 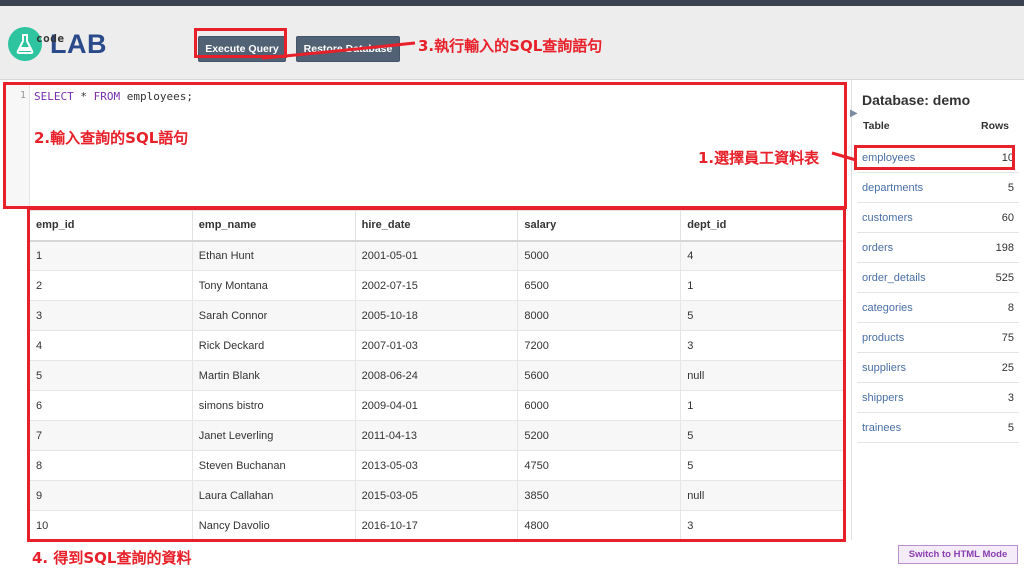 I want to click on table-name: order_details, so click(x=894, y=278).